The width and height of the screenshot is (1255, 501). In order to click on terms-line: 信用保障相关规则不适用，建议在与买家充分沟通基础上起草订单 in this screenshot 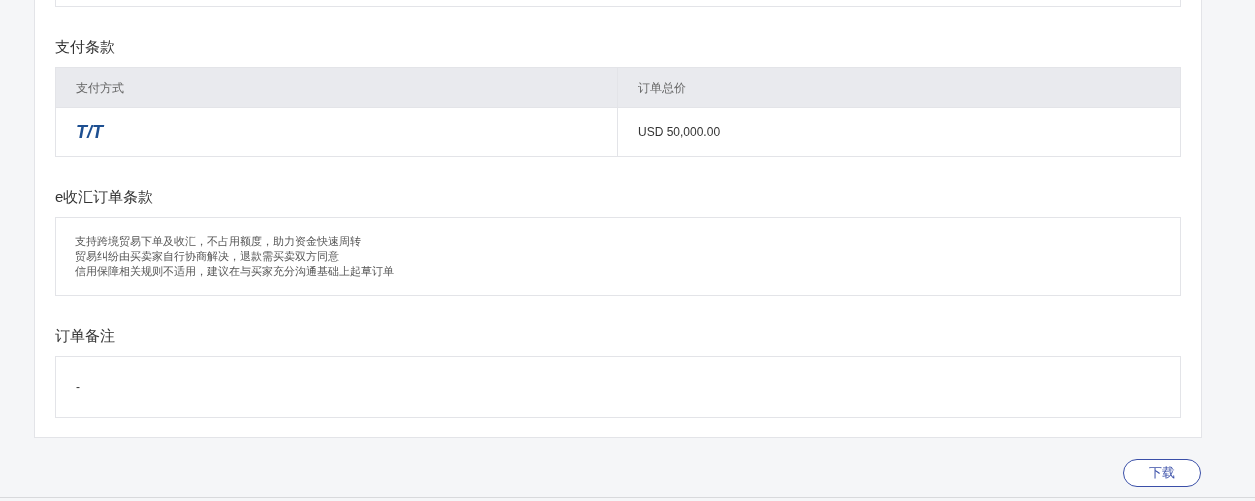, I will do `click(235, 271)`.